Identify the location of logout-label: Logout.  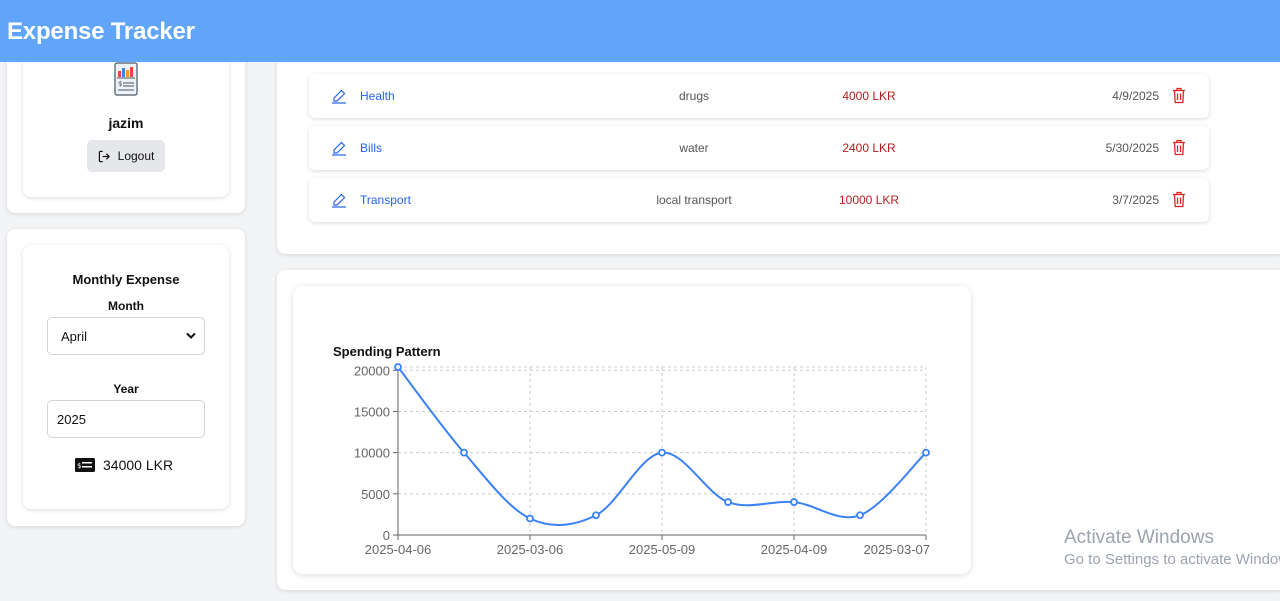
(136, 156).